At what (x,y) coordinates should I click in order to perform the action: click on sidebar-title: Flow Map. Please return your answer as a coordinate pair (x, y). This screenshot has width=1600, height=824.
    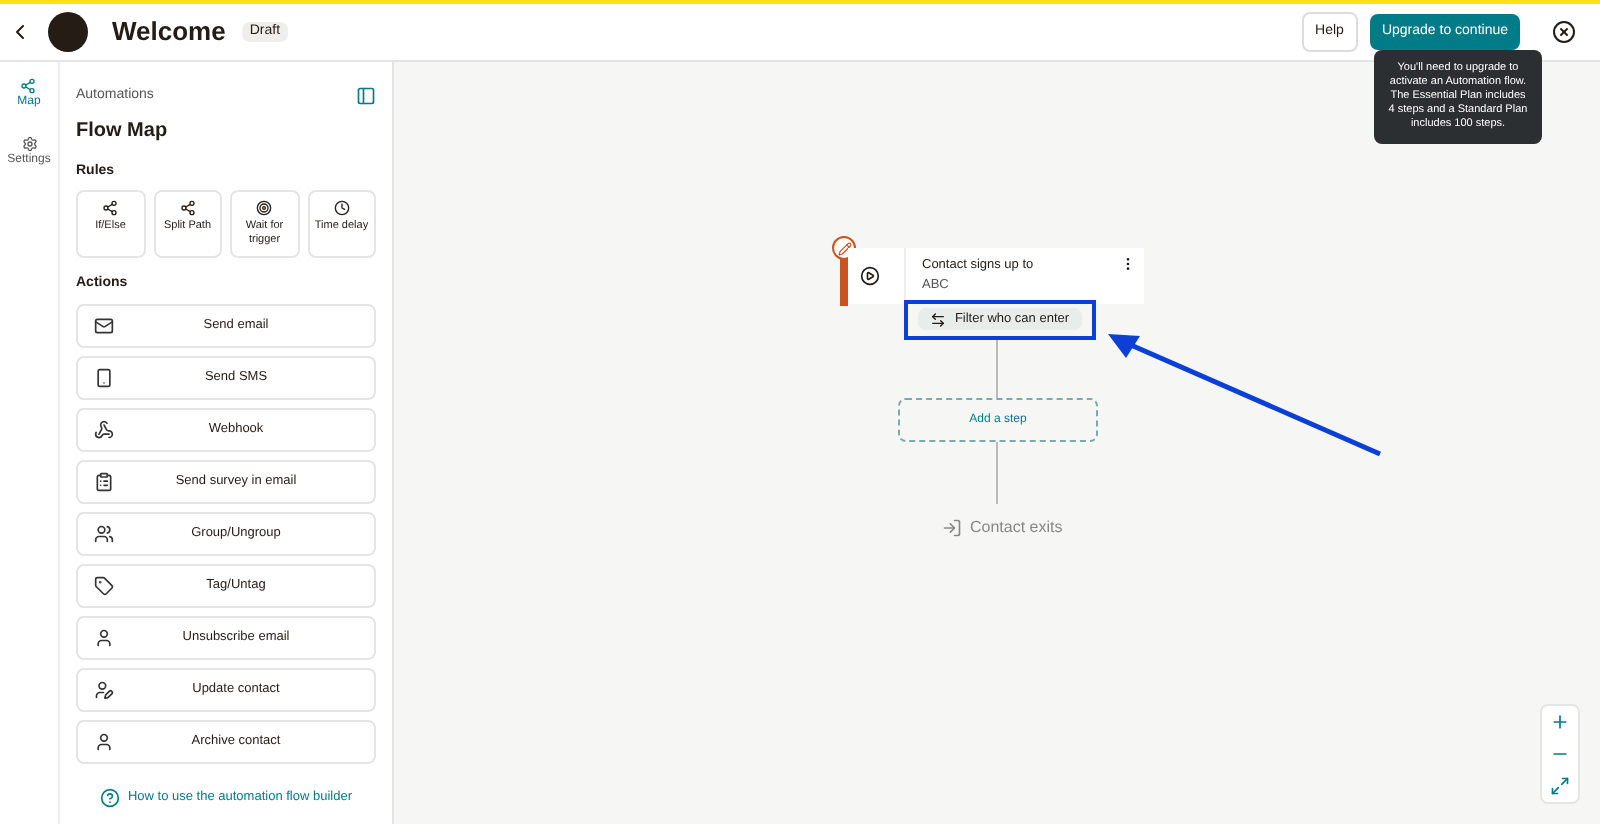
    Looking at the image, I should click on (123, 131).